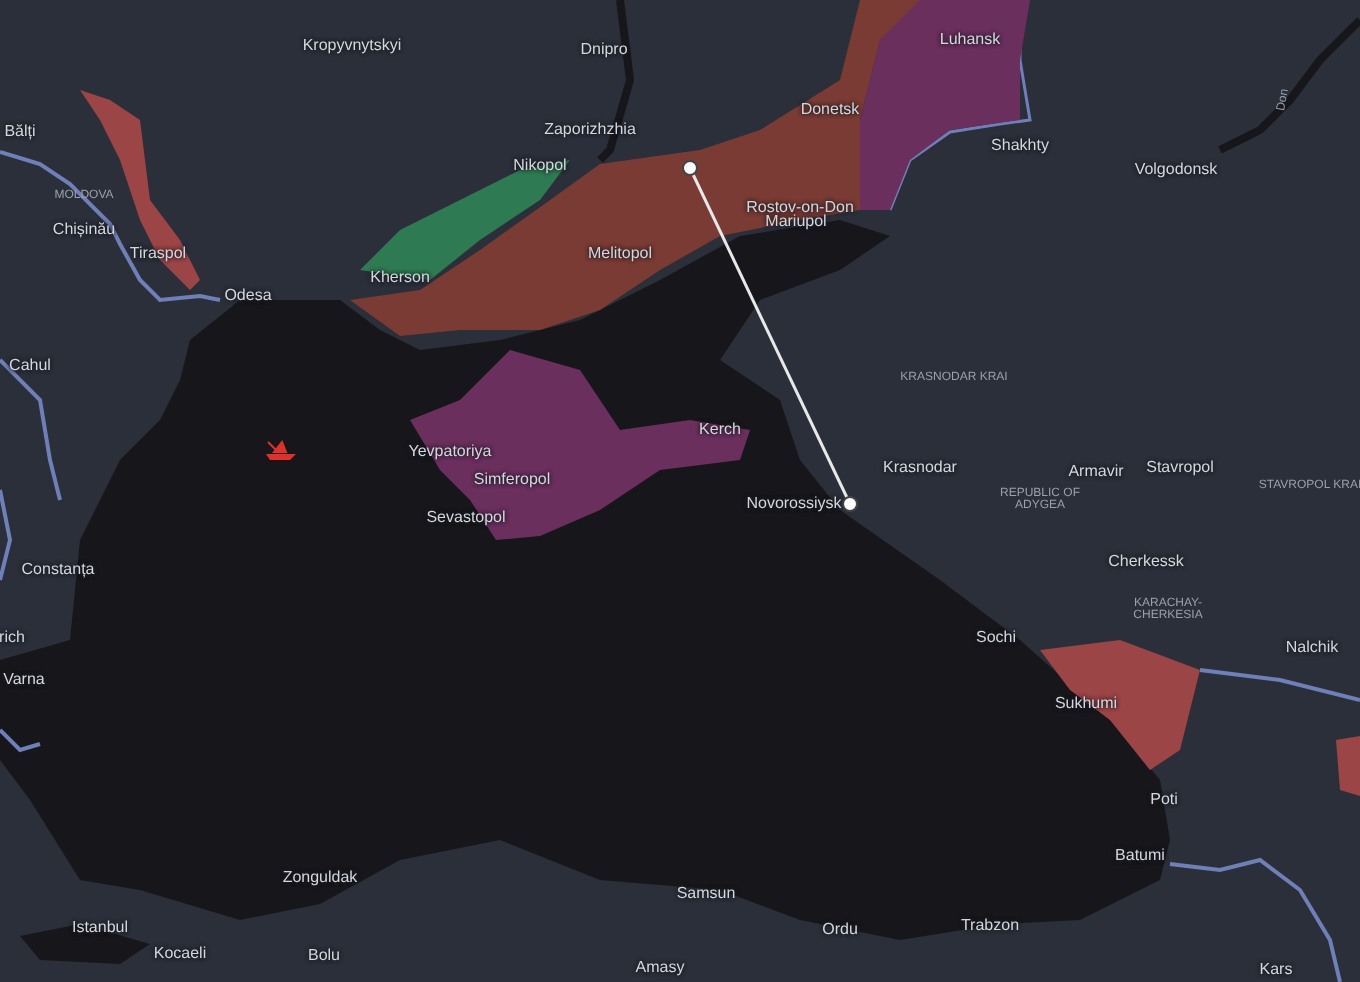  What do you see at coordinates (20, 132) in the screenshot?
I see `city-label: Bălți` at bounding box center [20, 132].